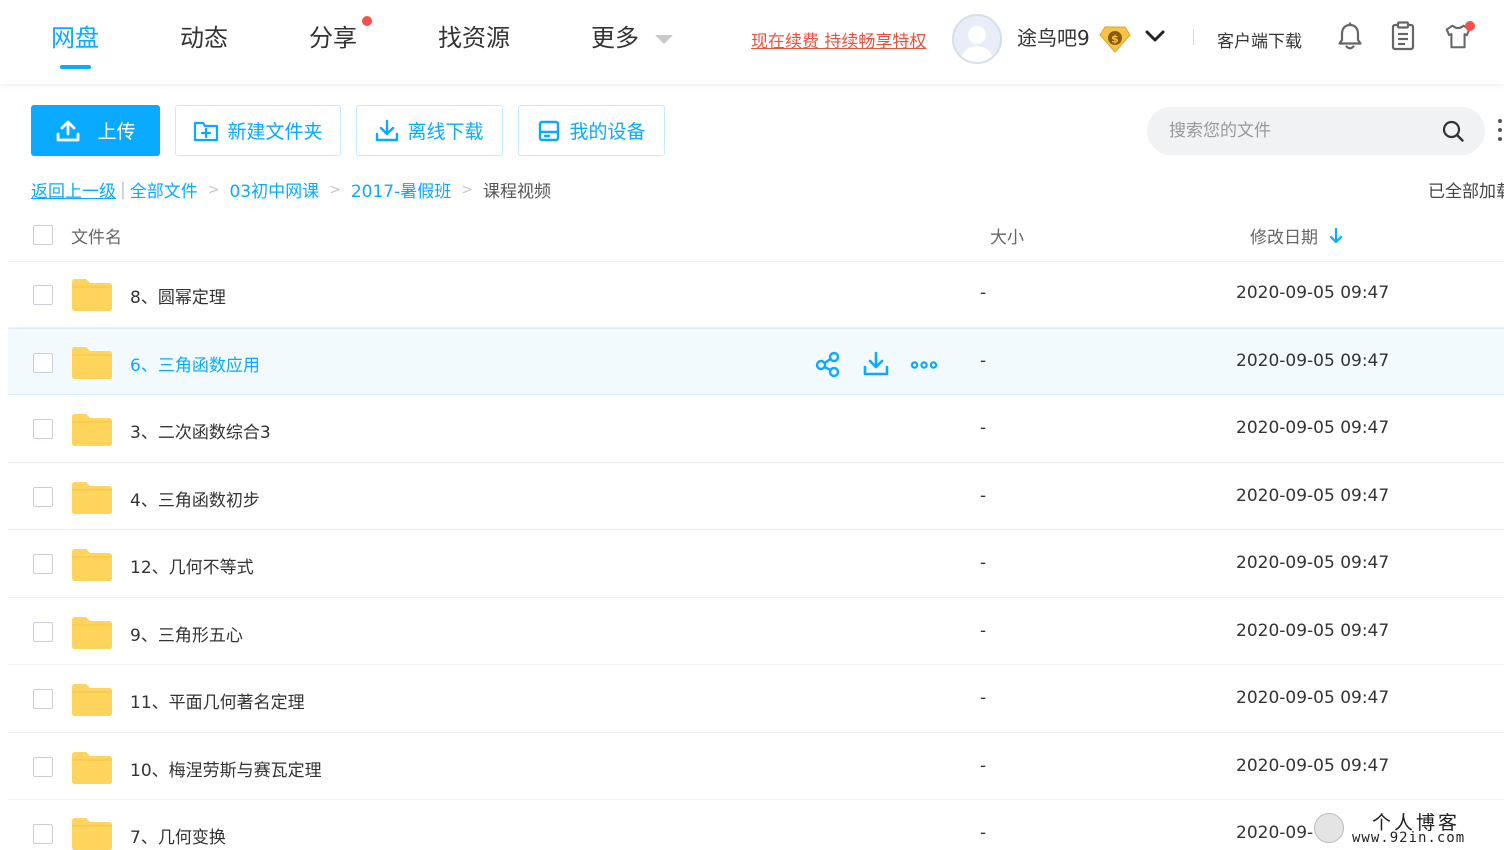  I want to click on column-header-date: 修改日期, so click(1284, 235).